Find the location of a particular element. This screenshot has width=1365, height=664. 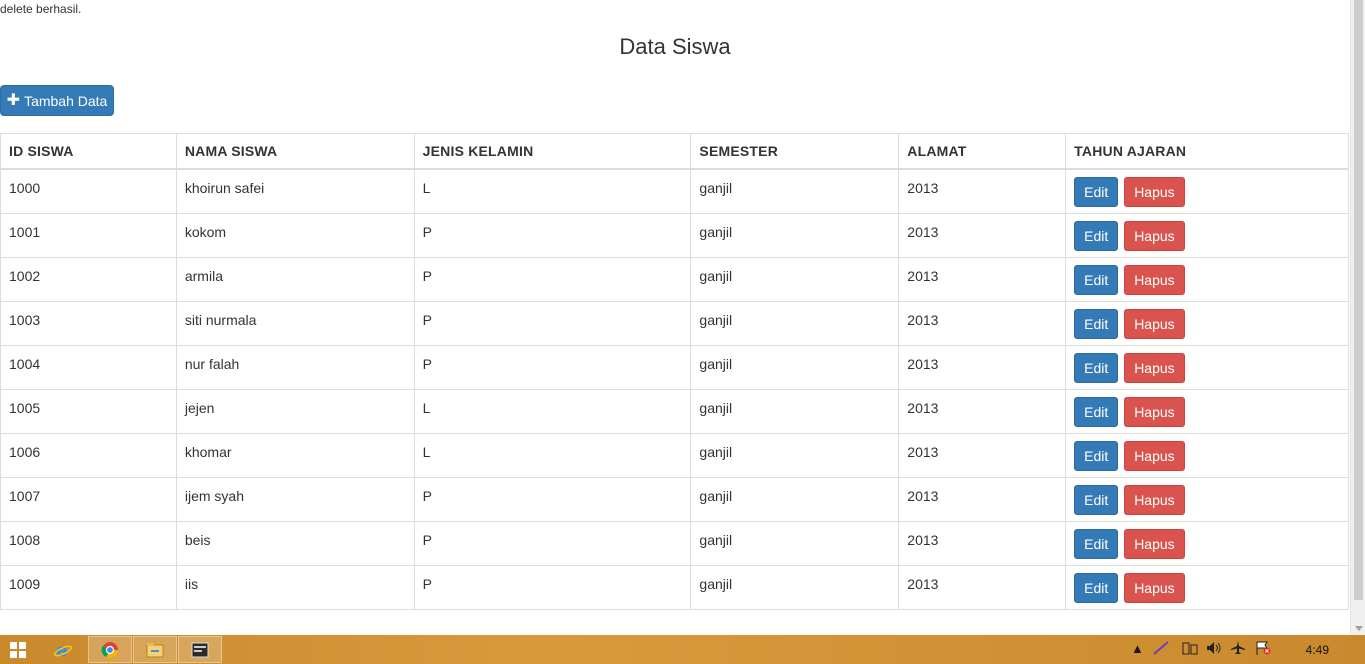

cell-nama: kokom is located at coordinates (295, 235).